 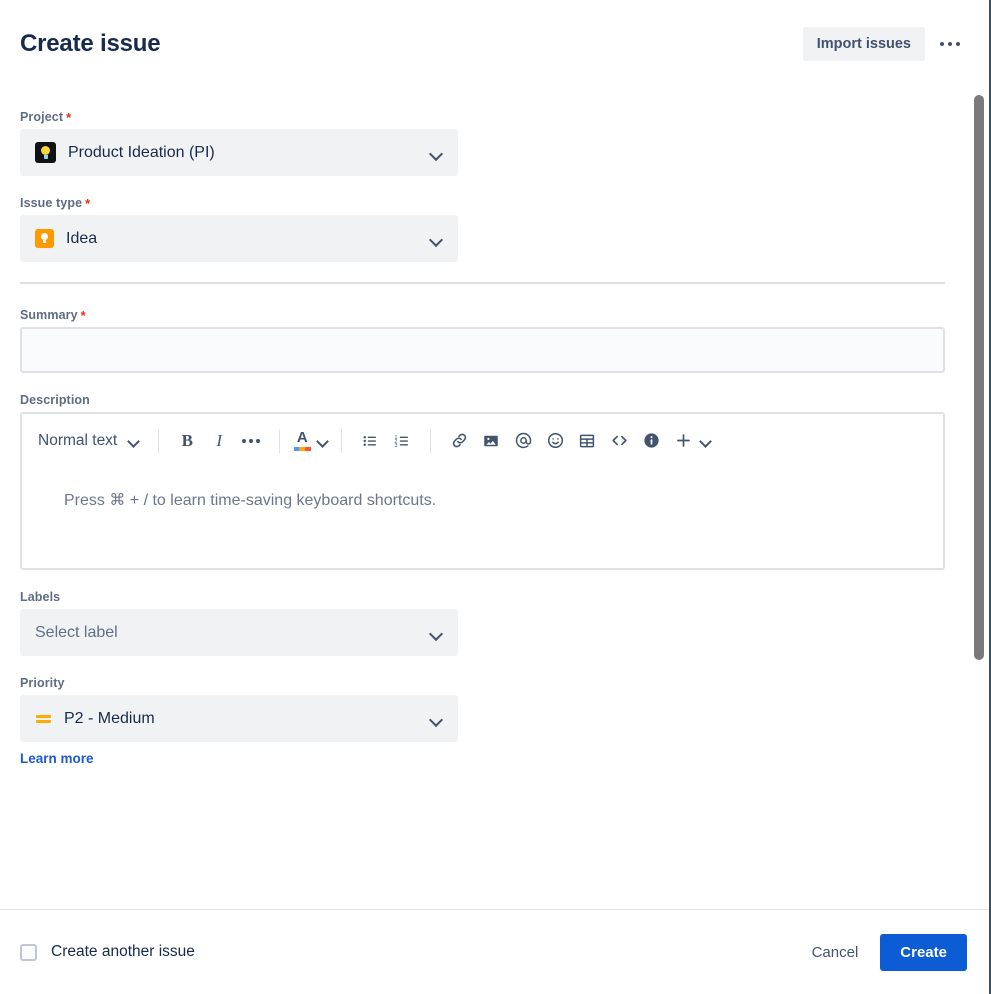 I want to click on field-project: Project * Product Ideation (PI), so click(x=481, y=143).